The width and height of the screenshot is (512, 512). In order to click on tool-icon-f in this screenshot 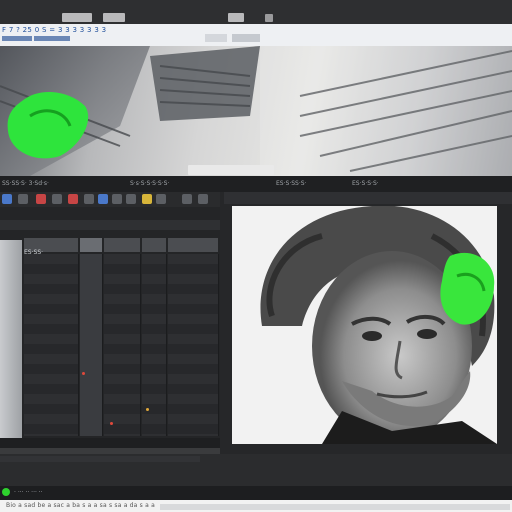, I will do `click(89, 199)`.